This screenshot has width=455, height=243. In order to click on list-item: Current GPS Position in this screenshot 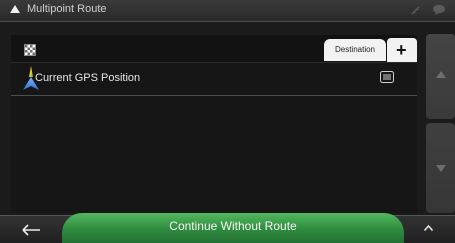, I will do `click(214, 79)`.